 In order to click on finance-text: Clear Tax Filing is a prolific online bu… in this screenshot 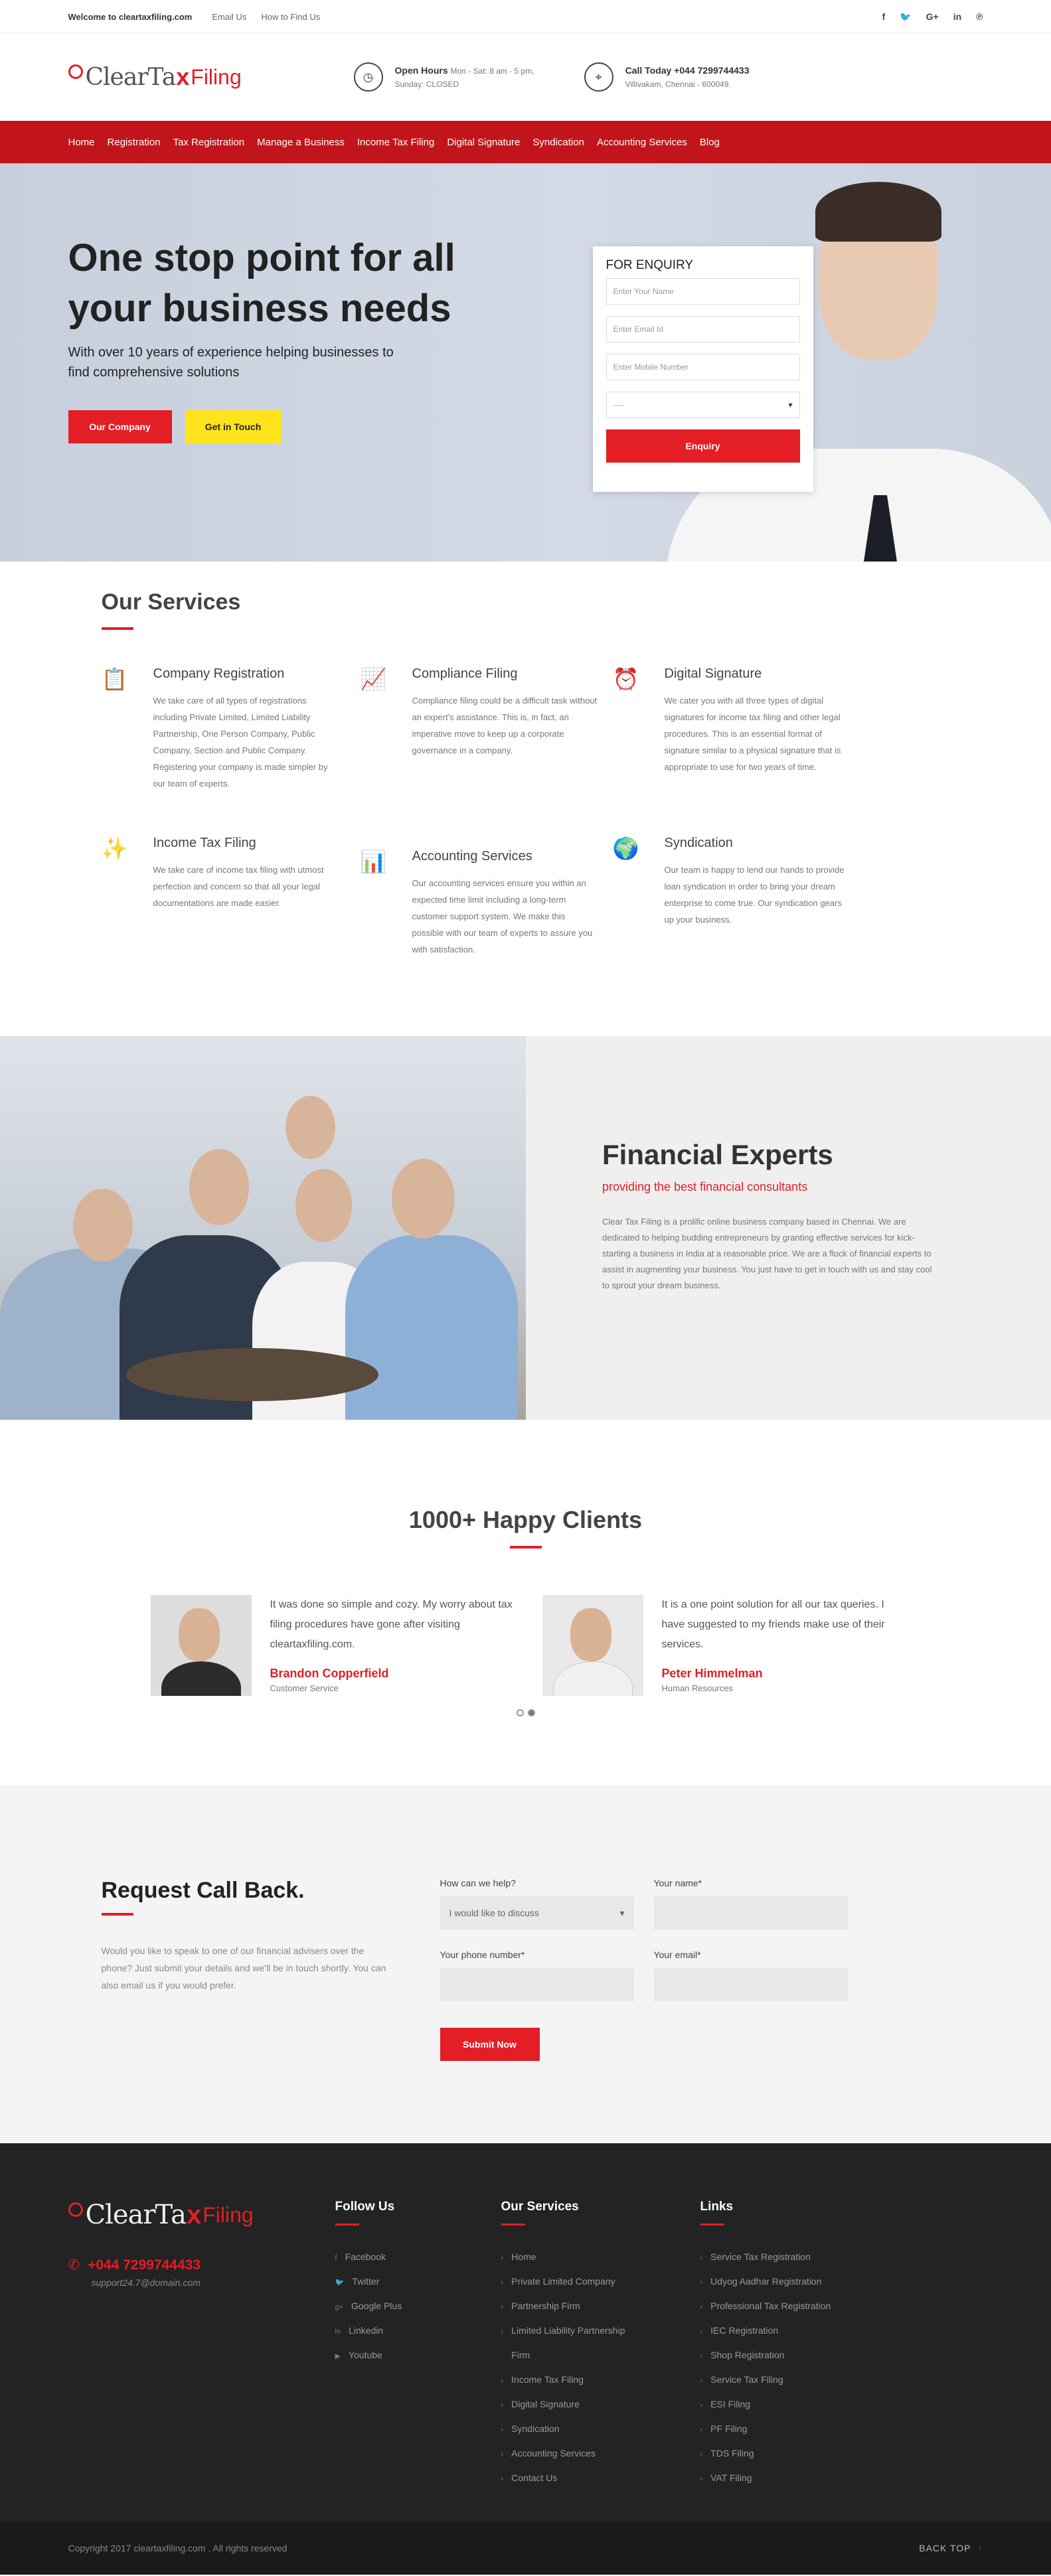, I will do `click(767, 1253)`.